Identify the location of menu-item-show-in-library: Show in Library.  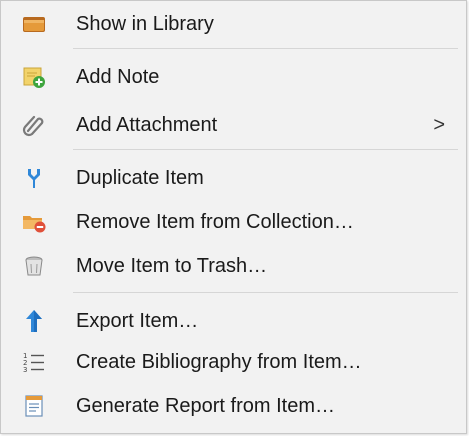
(233, 24).